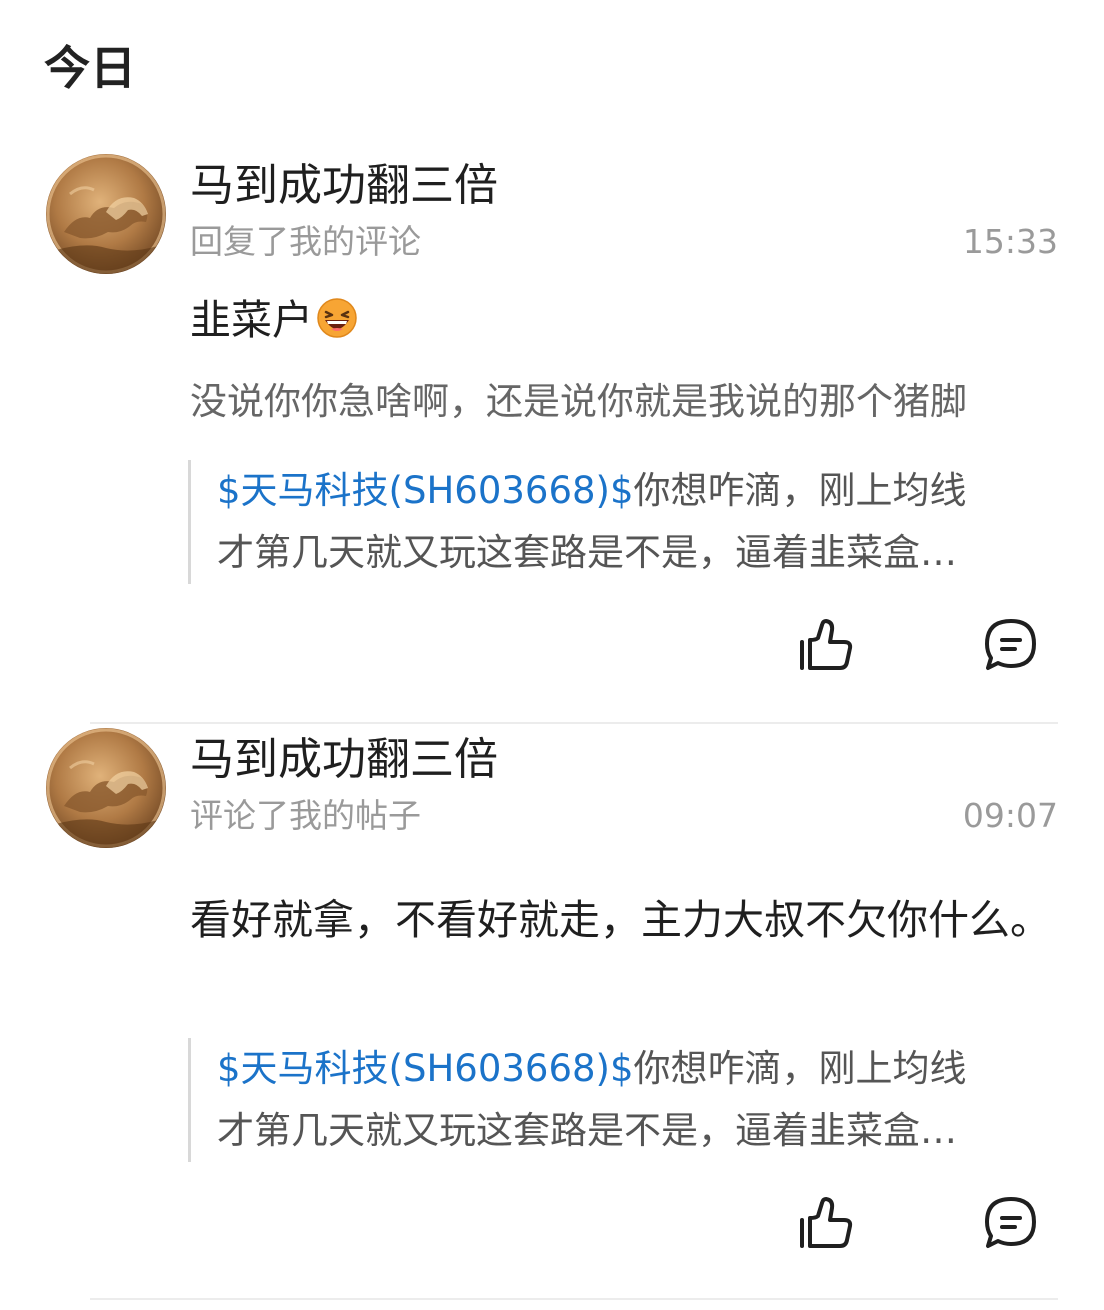 The width and height of the screenshot is (1104, 1310). What do you see at coordinates (574, 1299) in the screenshot?
I see `divider` at bounding box center [574, 1299].